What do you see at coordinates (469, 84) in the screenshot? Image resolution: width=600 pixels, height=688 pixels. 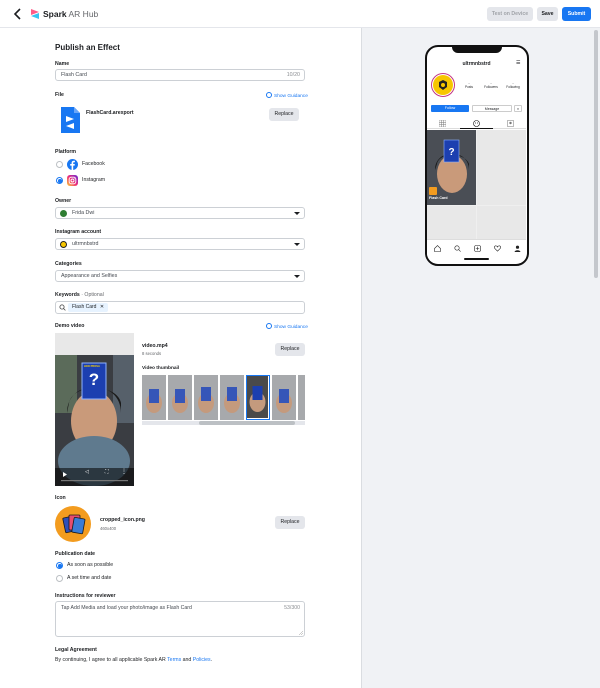 I see `stat-posts: - Posts` at bounding box center [469, 84].